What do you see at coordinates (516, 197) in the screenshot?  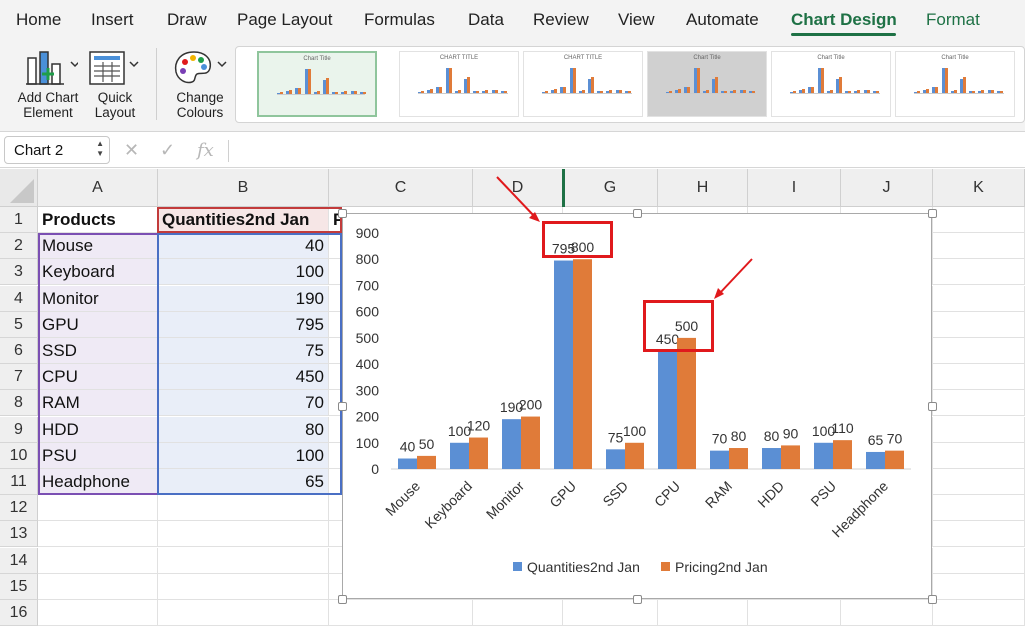 I see `arrow-line-gpu` at bounding box center [516, 197].